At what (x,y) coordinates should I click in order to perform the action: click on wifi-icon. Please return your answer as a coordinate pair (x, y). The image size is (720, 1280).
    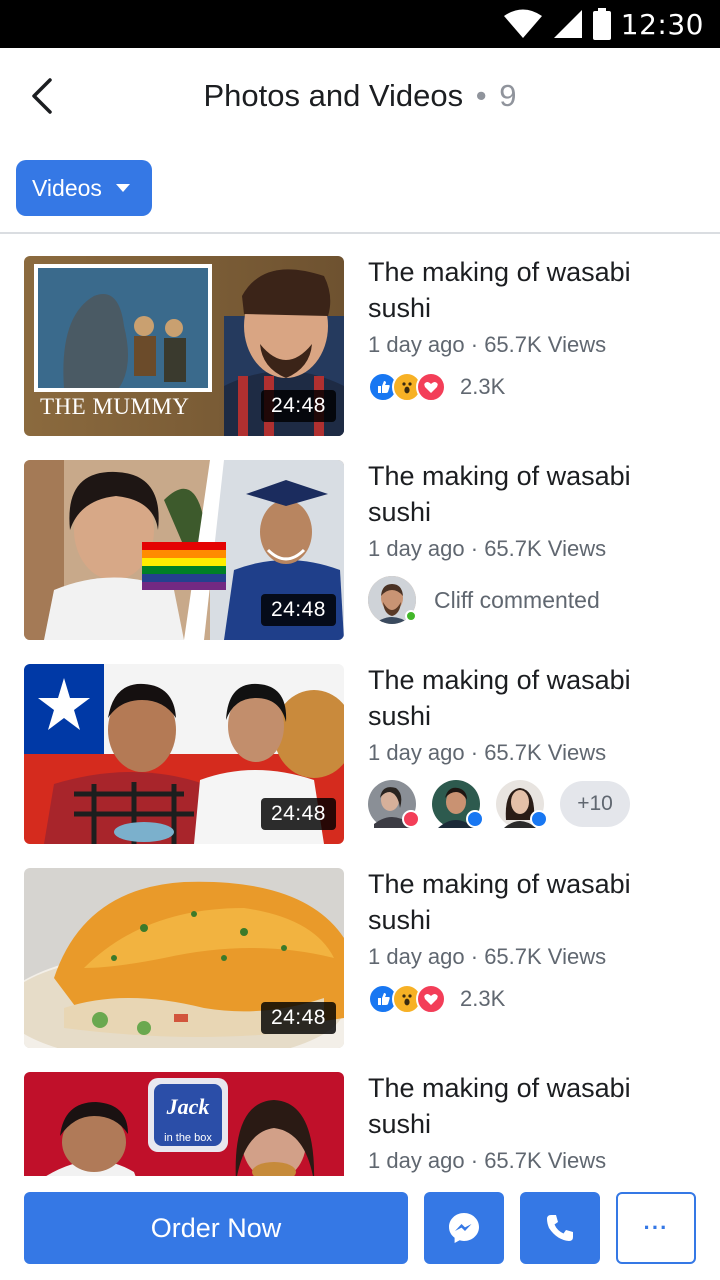
    Looking at the image, I should click on (522, 23).